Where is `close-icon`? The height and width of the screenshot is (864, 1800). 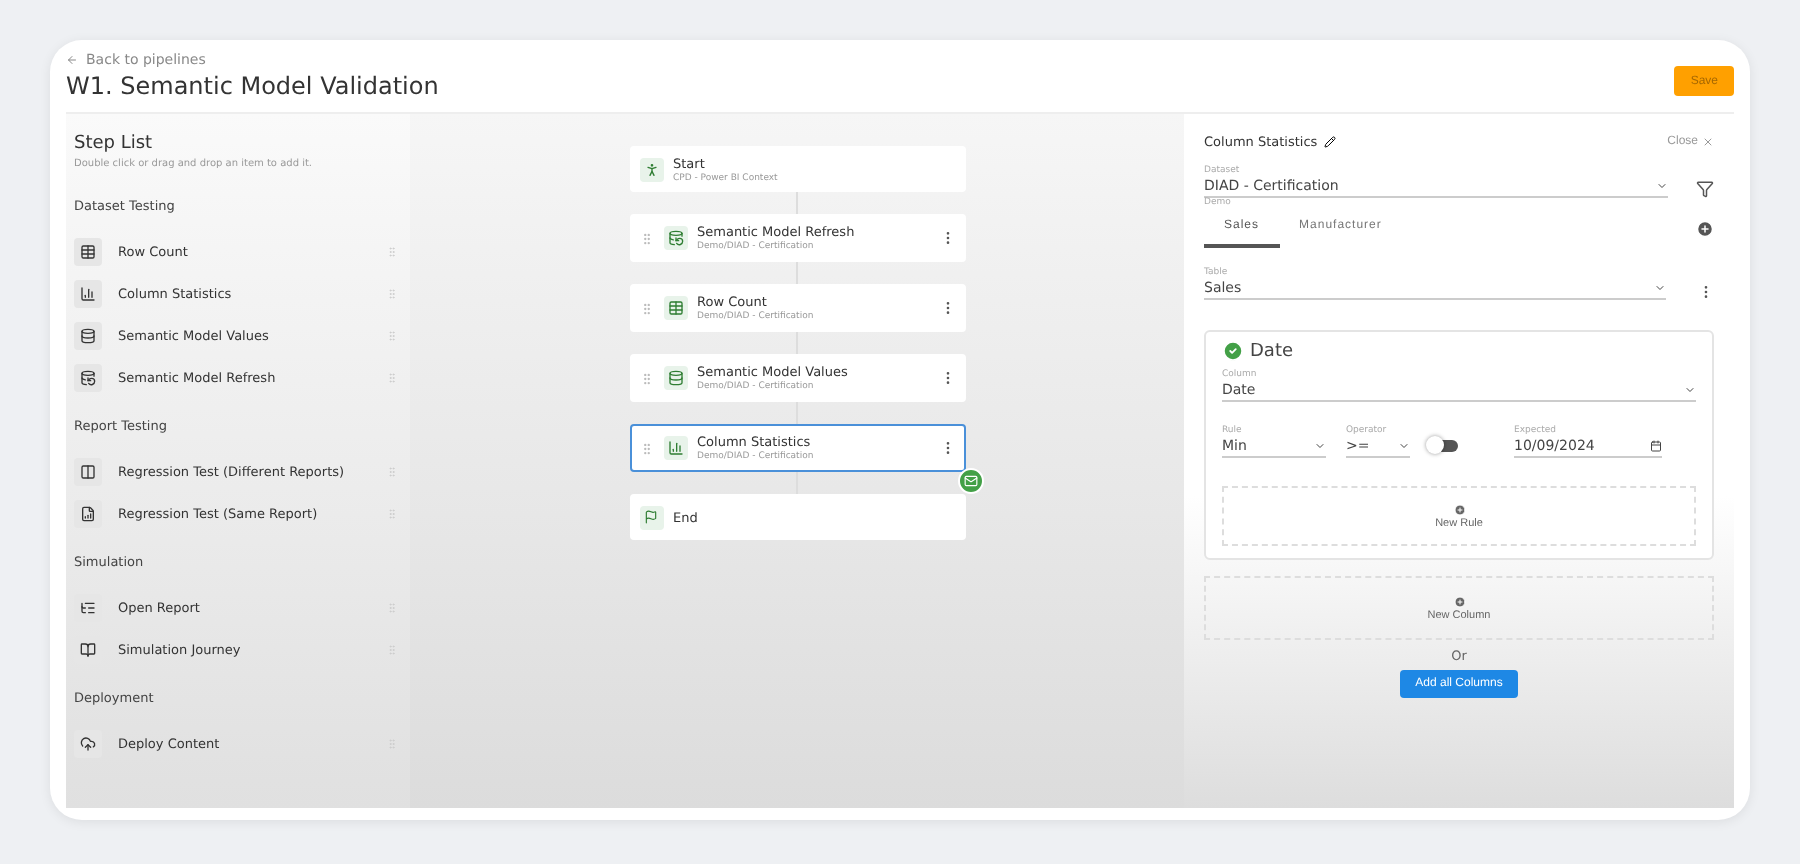
close-icon is located at coordinates (1708, 142).